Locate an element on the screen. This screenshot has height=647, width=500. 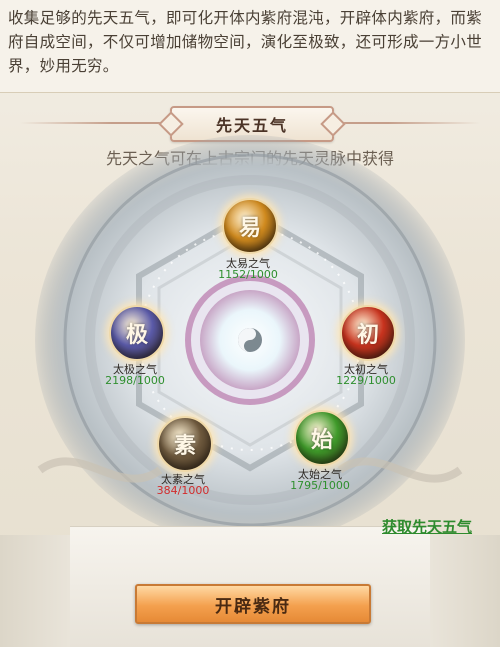
qi-orb-chu: 初 is located at coordinates (368, 333).